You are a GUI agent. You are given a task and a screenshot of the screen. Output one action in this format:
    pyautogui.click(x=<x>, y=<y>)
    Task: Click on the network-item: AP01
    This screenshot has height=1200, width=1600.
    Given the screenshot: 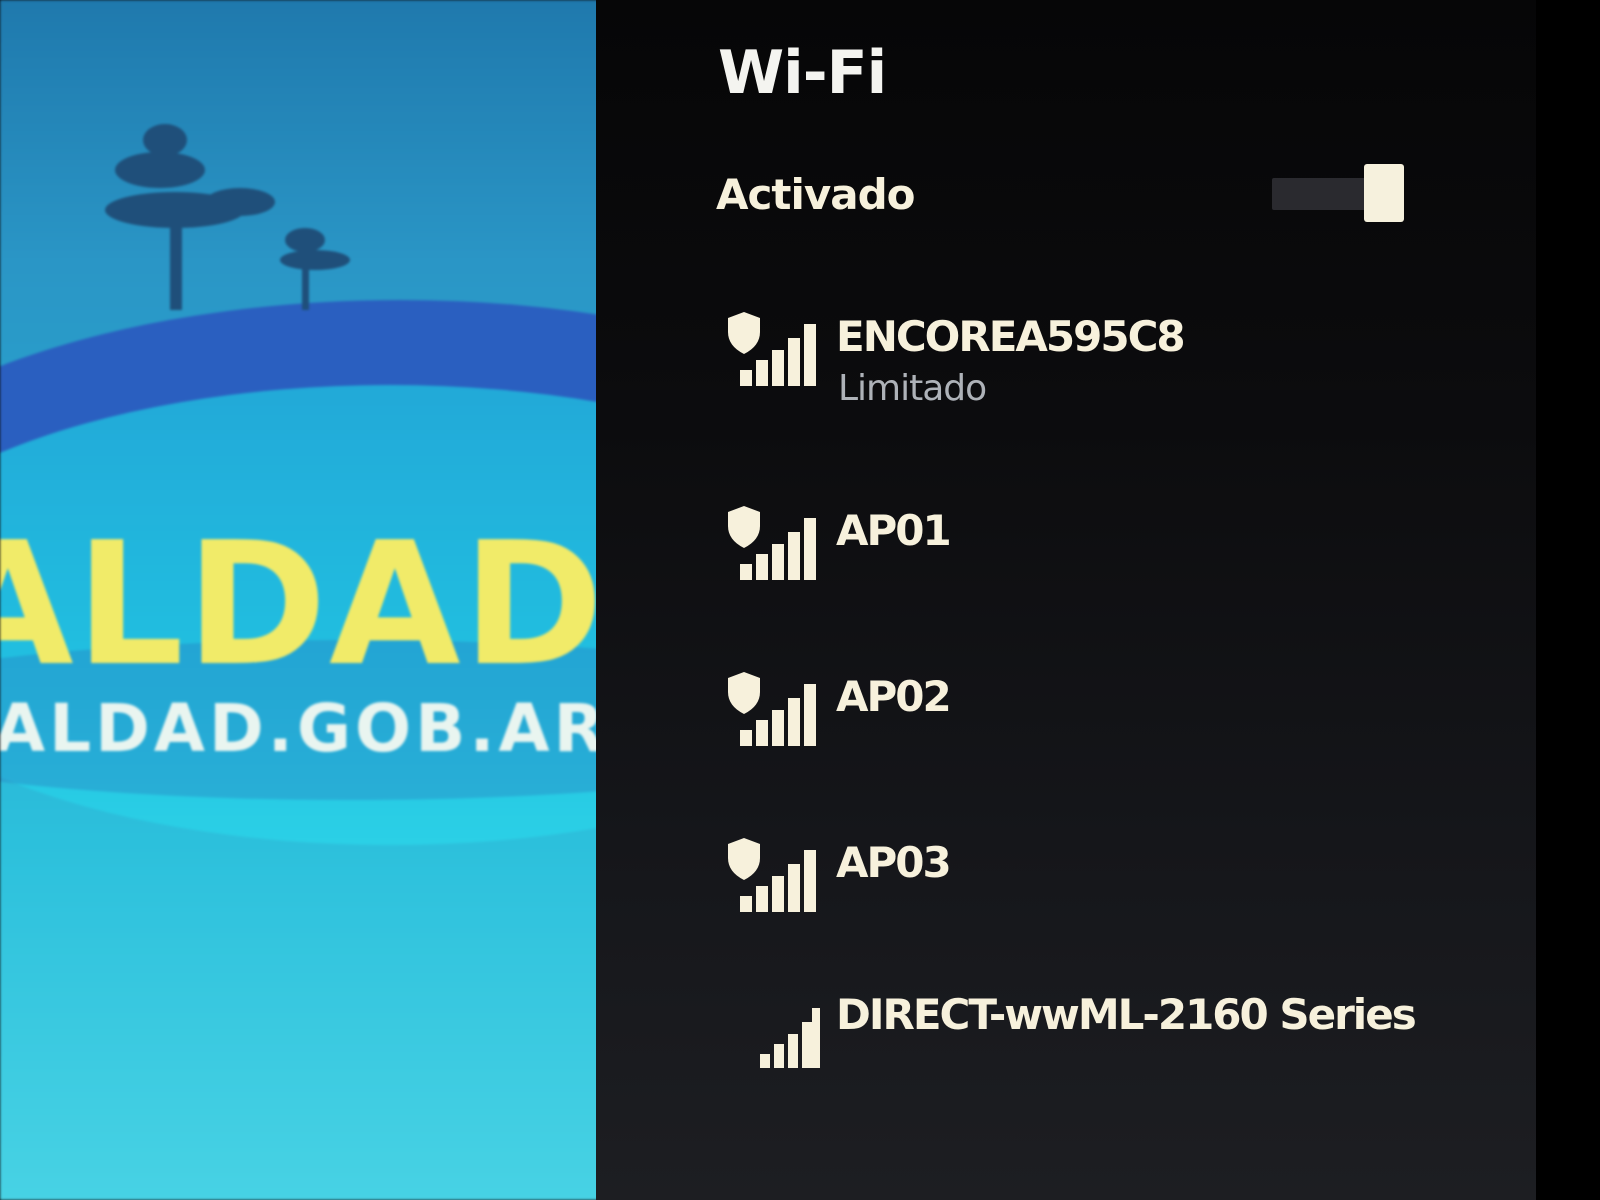 What is the action you would take?
    pyautogui.click(x=1074, y=561)
    